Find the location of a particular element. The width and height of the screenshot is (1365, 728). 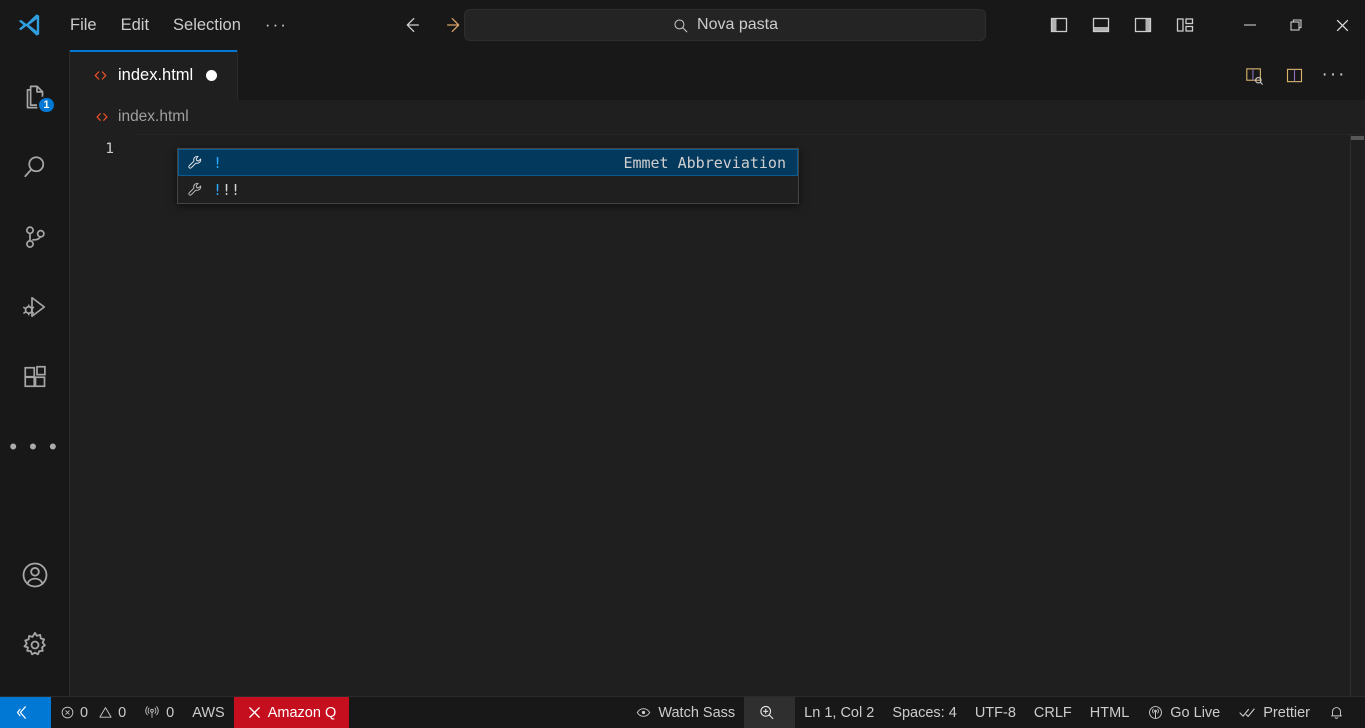

watch-sass-label: Watch Sass is located at coordinates (697, 712).